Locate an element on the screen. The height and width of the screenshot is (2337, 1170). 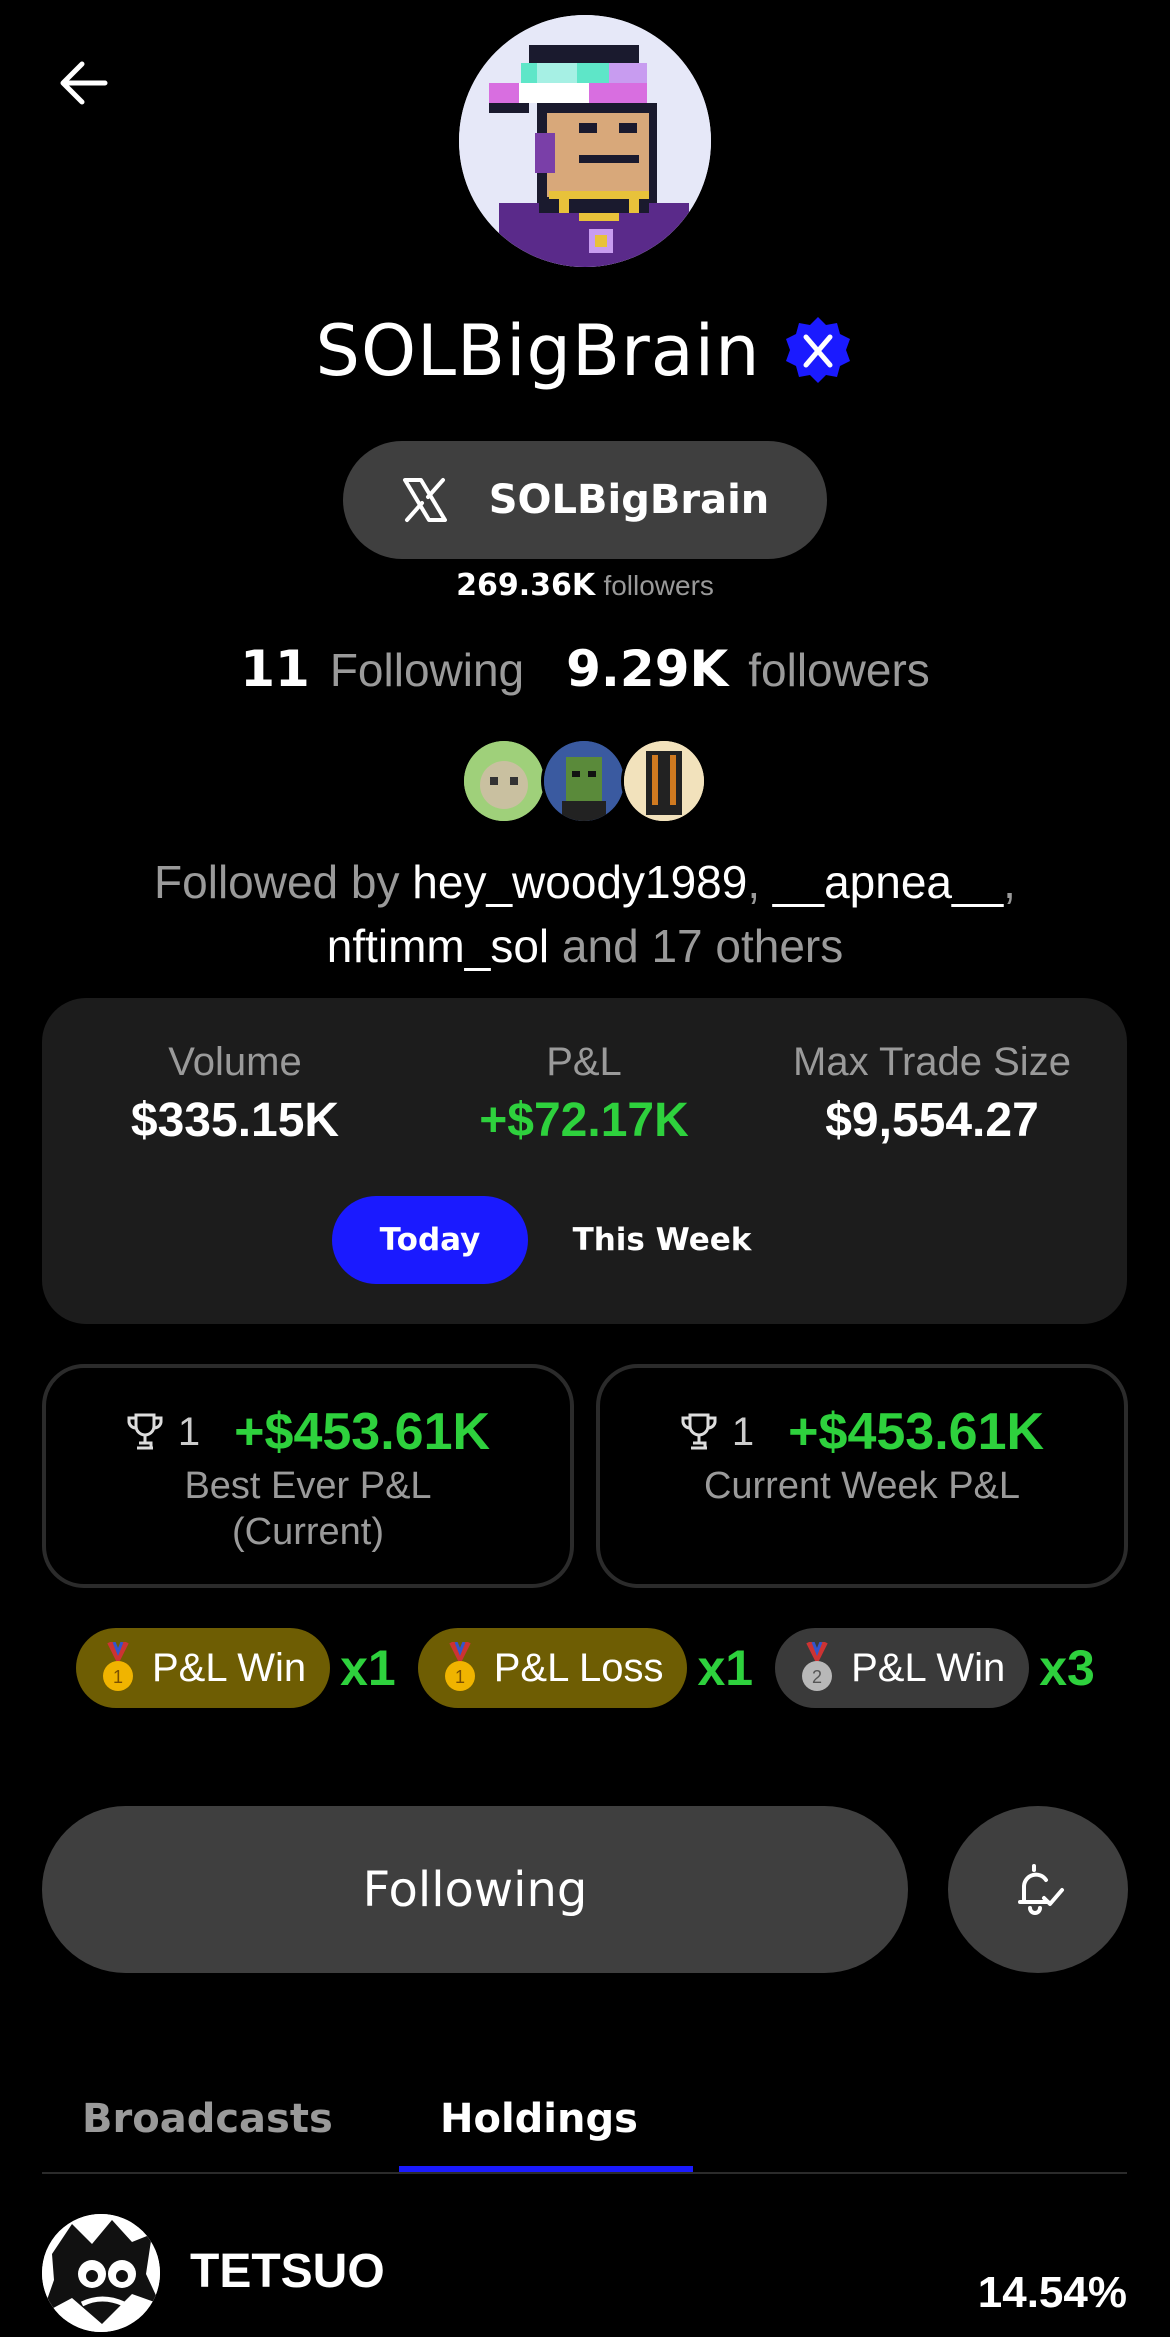
x-logo-icon is located at coordinates (424, 500).